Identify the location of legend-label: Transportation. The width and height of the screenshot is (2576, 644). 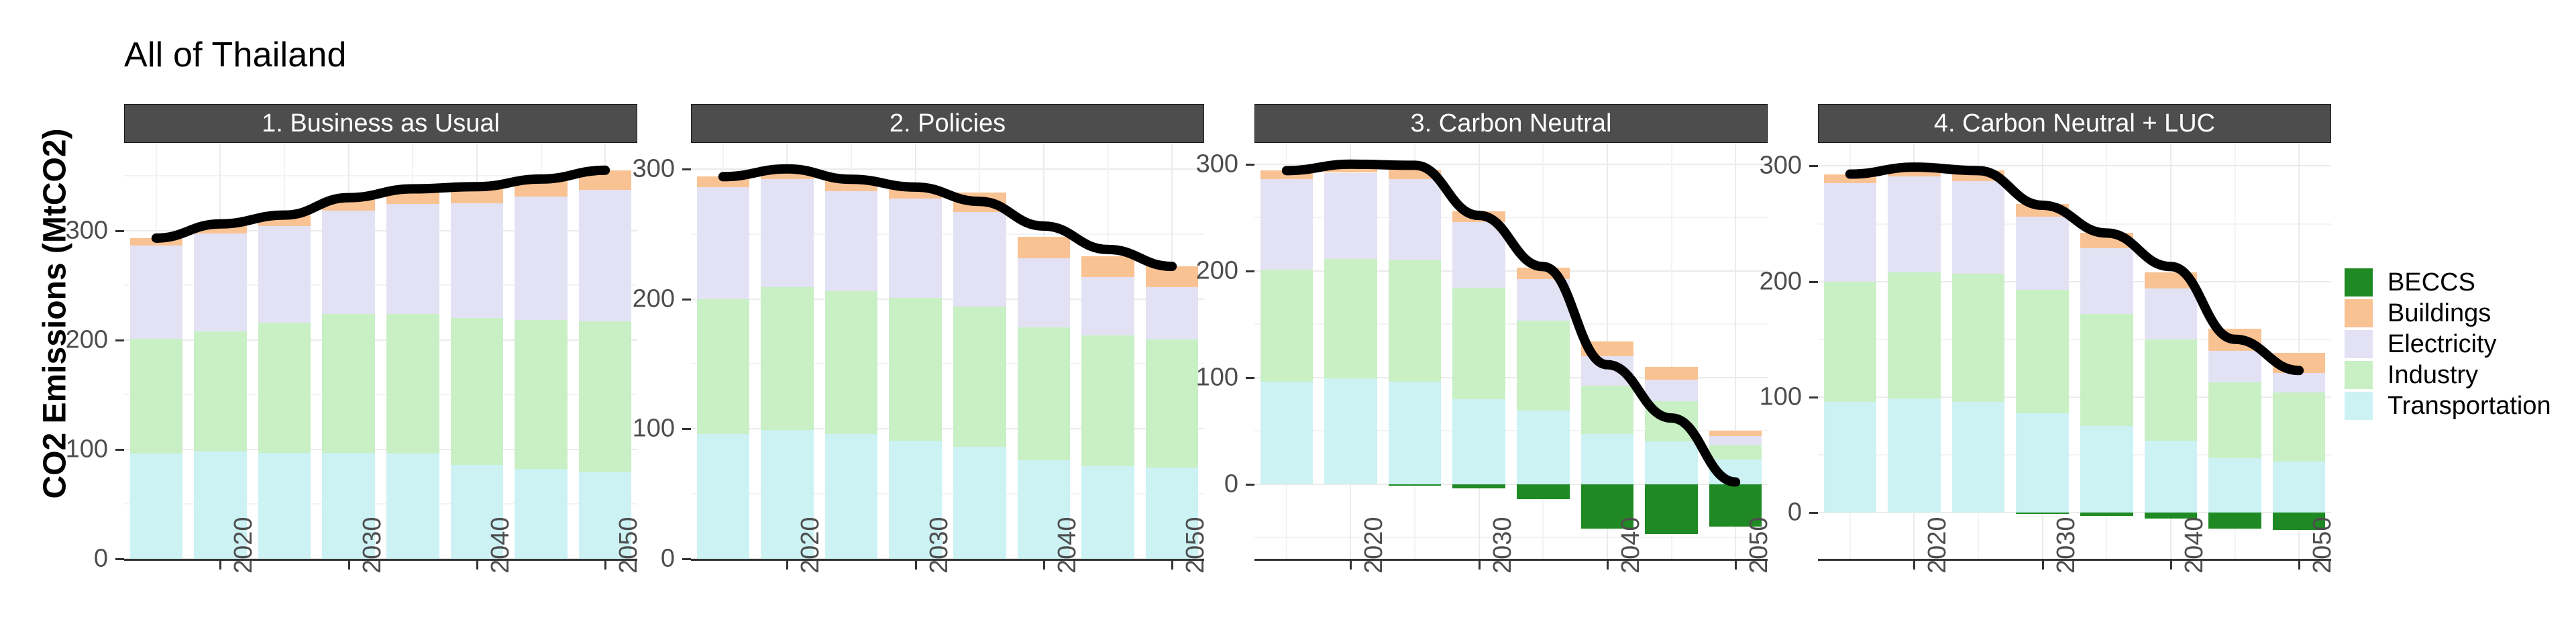
(2469, 405).